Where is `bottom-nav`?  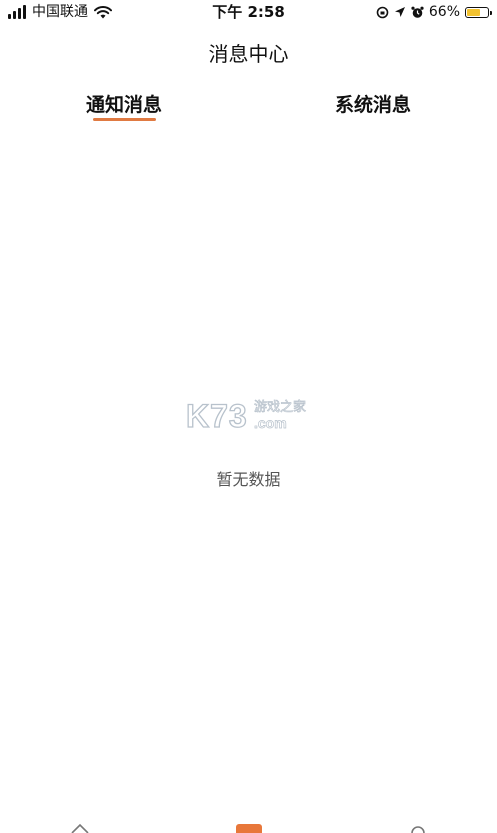
bottom-nav is located at coordinates (248, 827).